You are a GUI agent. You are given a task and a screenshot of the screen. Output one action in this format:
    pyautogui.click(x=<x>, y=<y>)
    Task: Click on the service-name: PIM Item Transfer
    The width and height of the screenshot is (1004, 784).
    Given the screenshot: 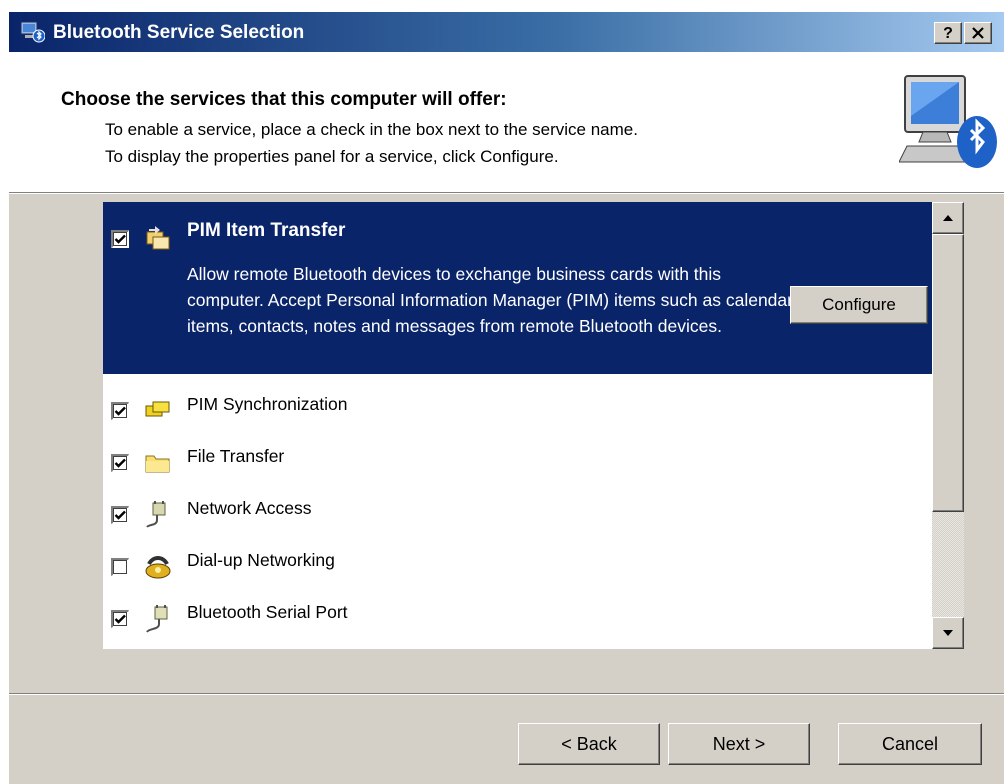 What is the action you would take?
    pyautogui.click(x=266, y=230)
    